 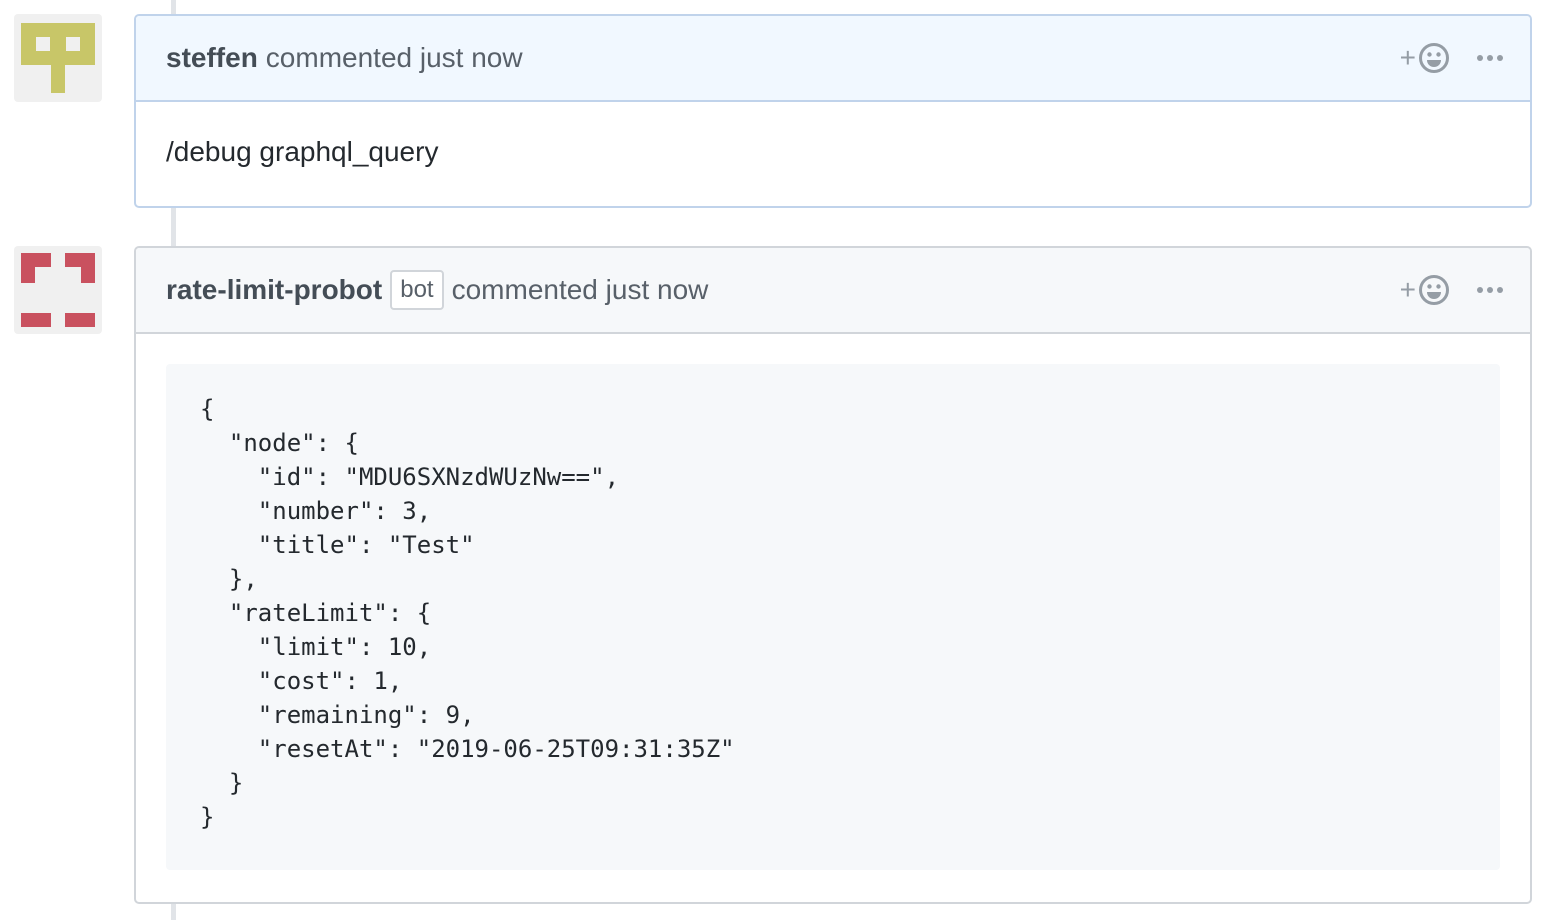 I want to click on comment-body: /debug graphql_query, so click(x=302, y=151).